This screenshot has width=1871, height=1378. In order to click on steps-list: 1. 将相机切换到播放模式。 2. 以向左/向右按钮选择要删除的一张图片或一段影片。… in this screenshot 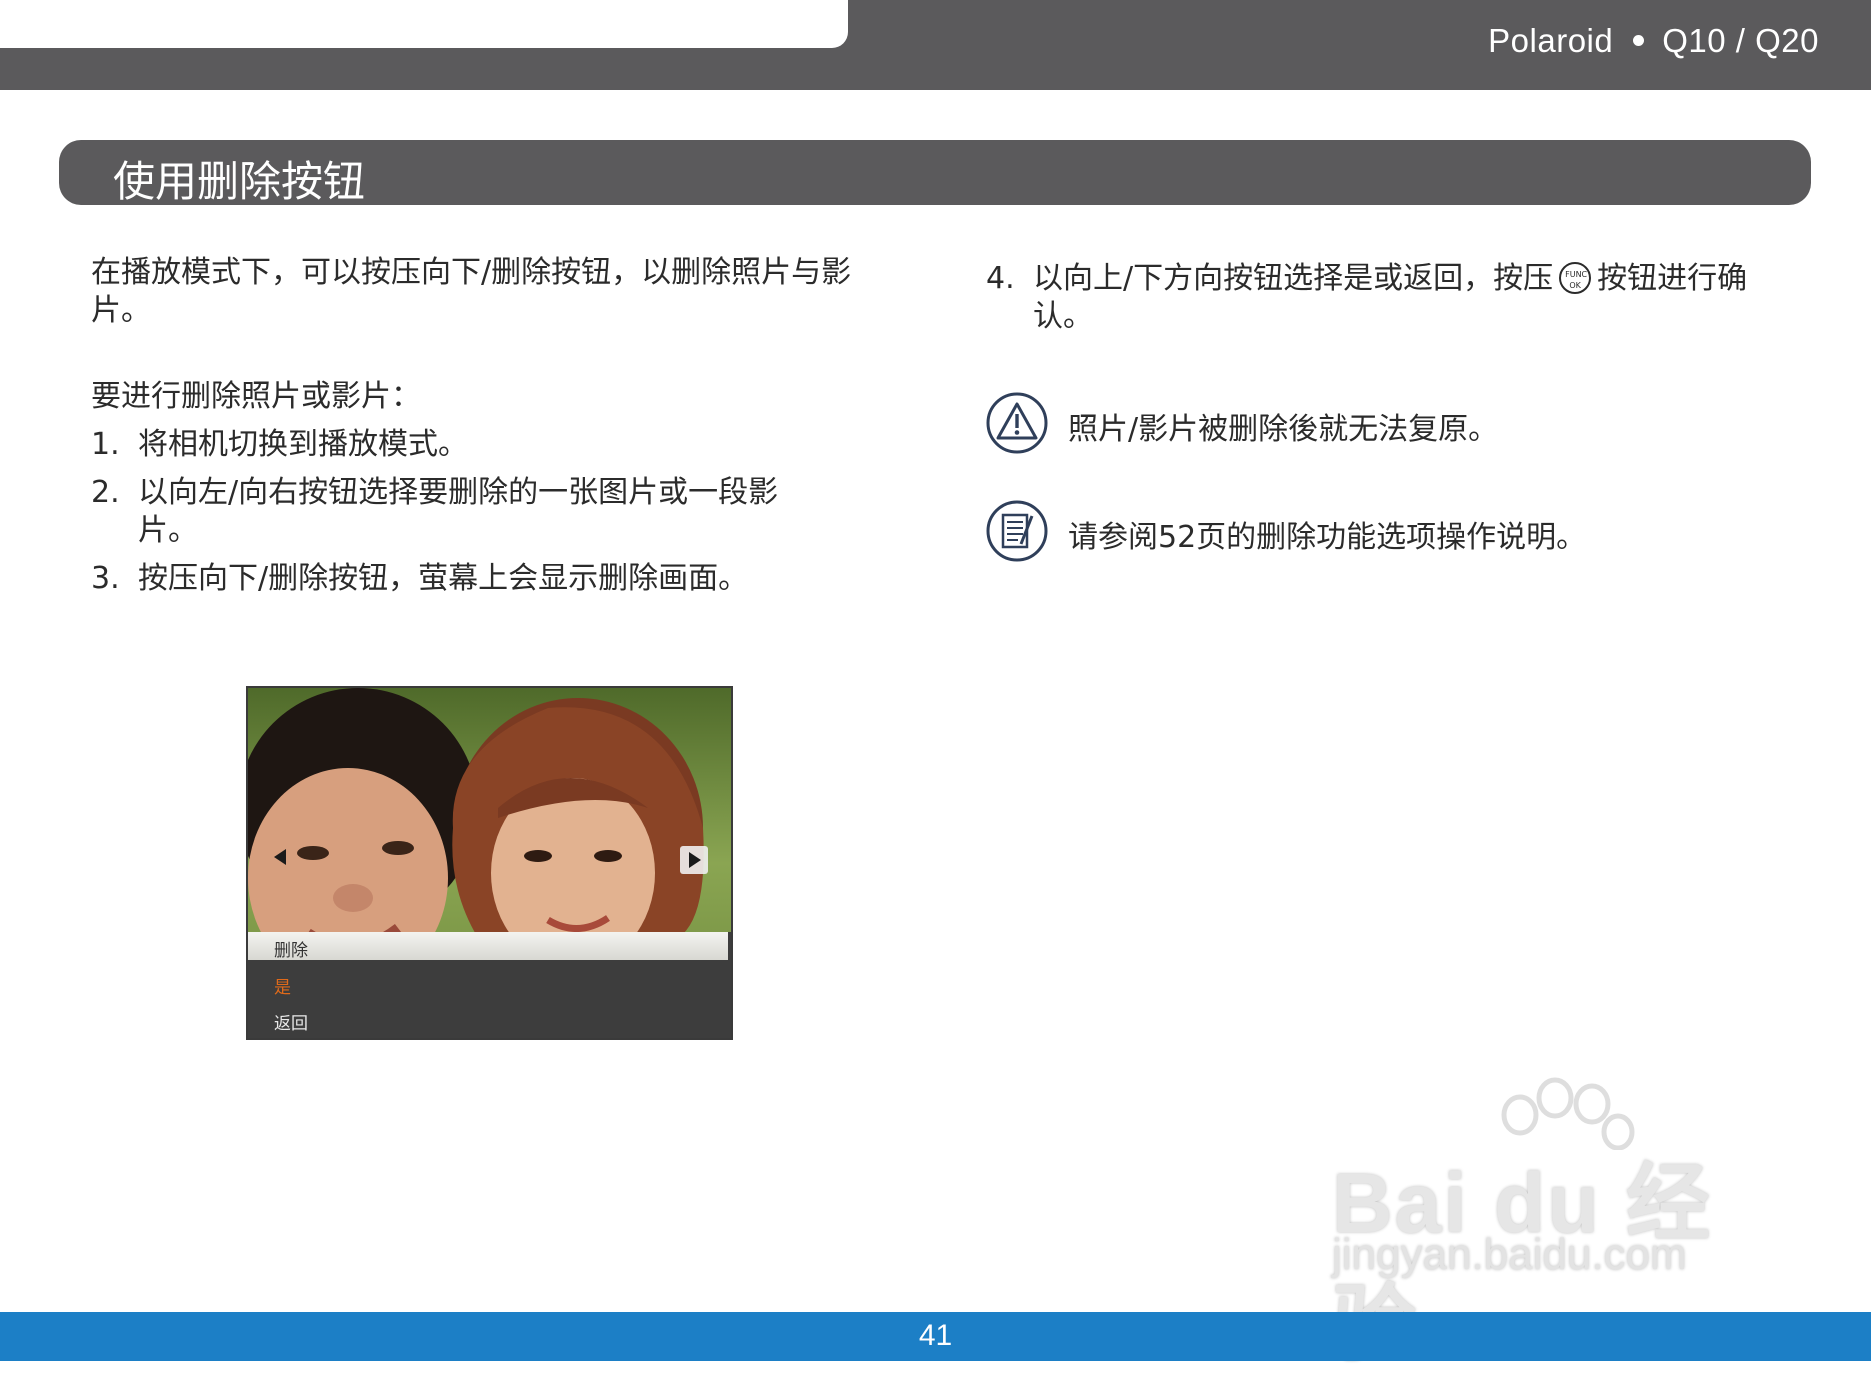, I will do `click(491, 512)`.